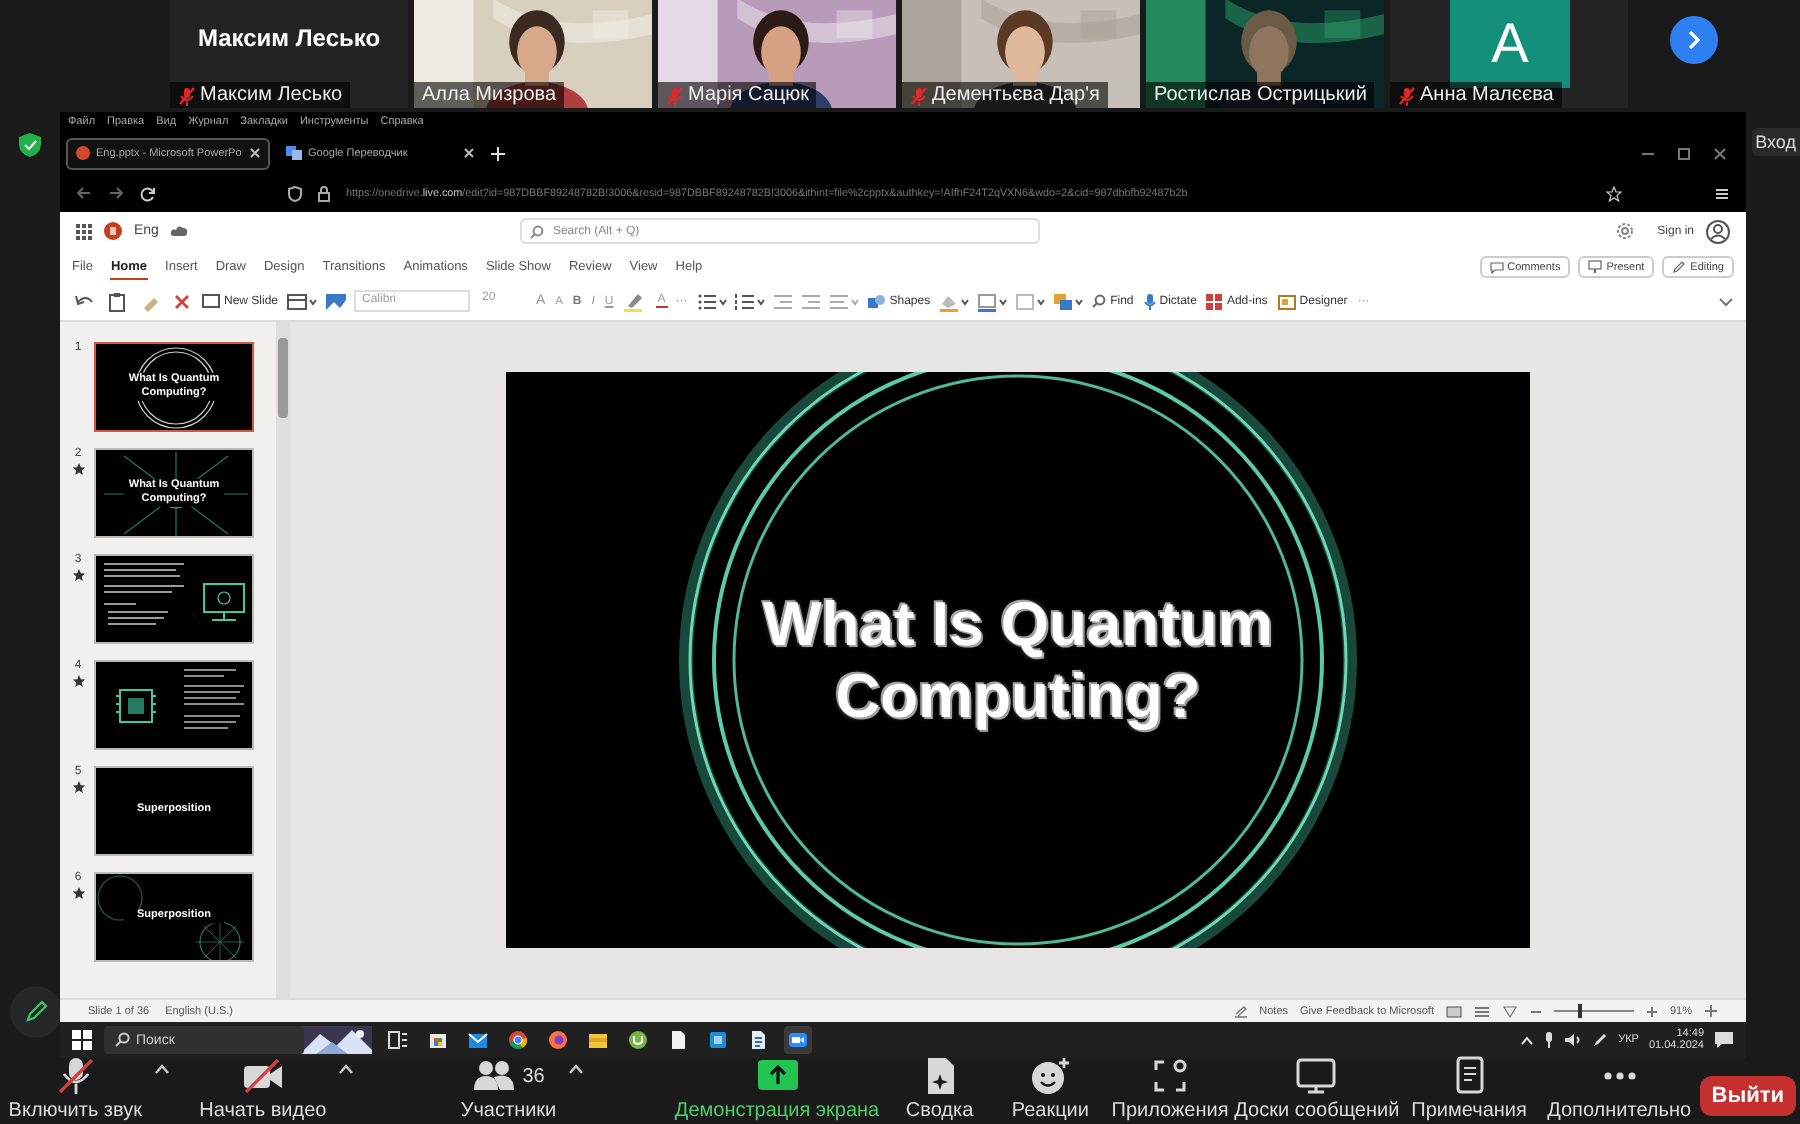 This screenshot has width=1800, height=1124. What do you see at coordinates (1748, 1096) in the screenshot?
I see `leave-button: Выйти` at bounding box center [1748, 1096].